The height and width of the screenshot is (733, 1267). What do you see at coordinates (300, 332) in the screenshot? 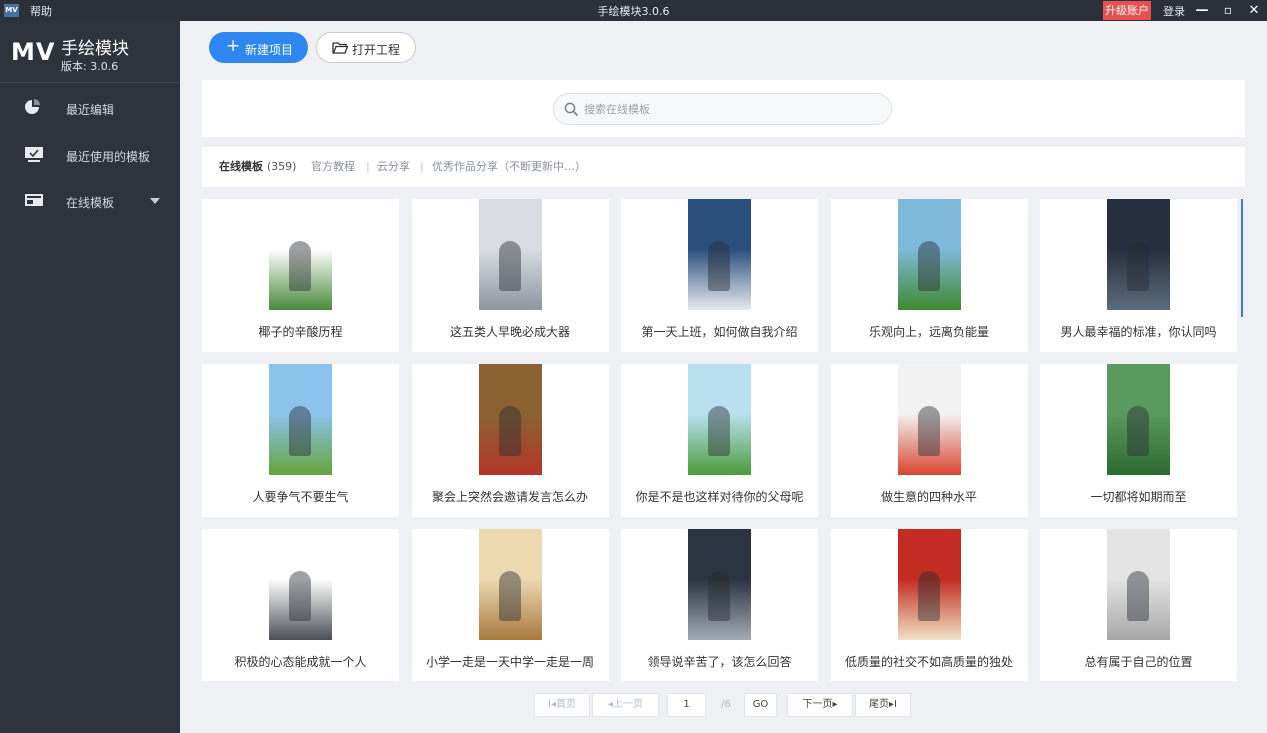
I see `template-title: 椰子的辛酸历程` at bounding box center [300, 332].